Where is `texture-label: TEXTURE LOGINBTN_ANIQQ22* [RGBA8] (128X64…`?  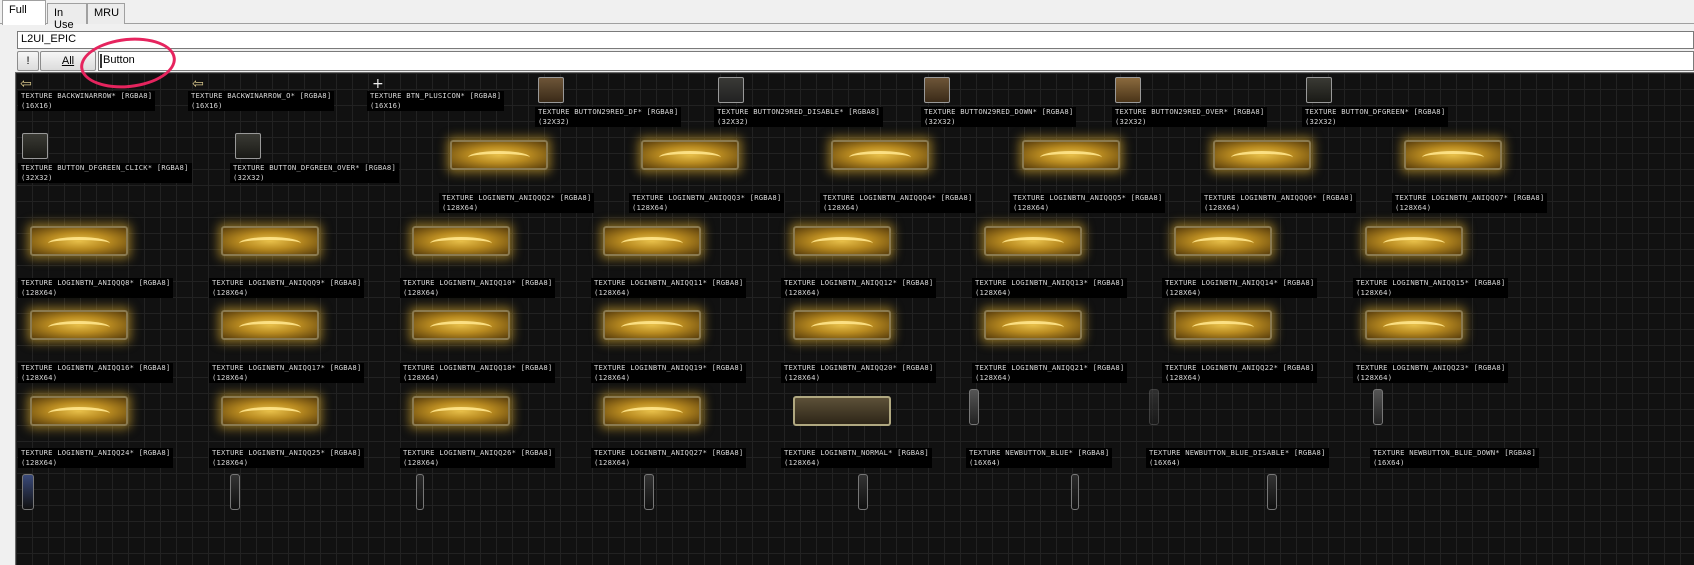
texture-label: TEXTURE LOGINBTN_ANIQQ22* [RGBA8] (128X64… is located at coordinates (1240, 373).